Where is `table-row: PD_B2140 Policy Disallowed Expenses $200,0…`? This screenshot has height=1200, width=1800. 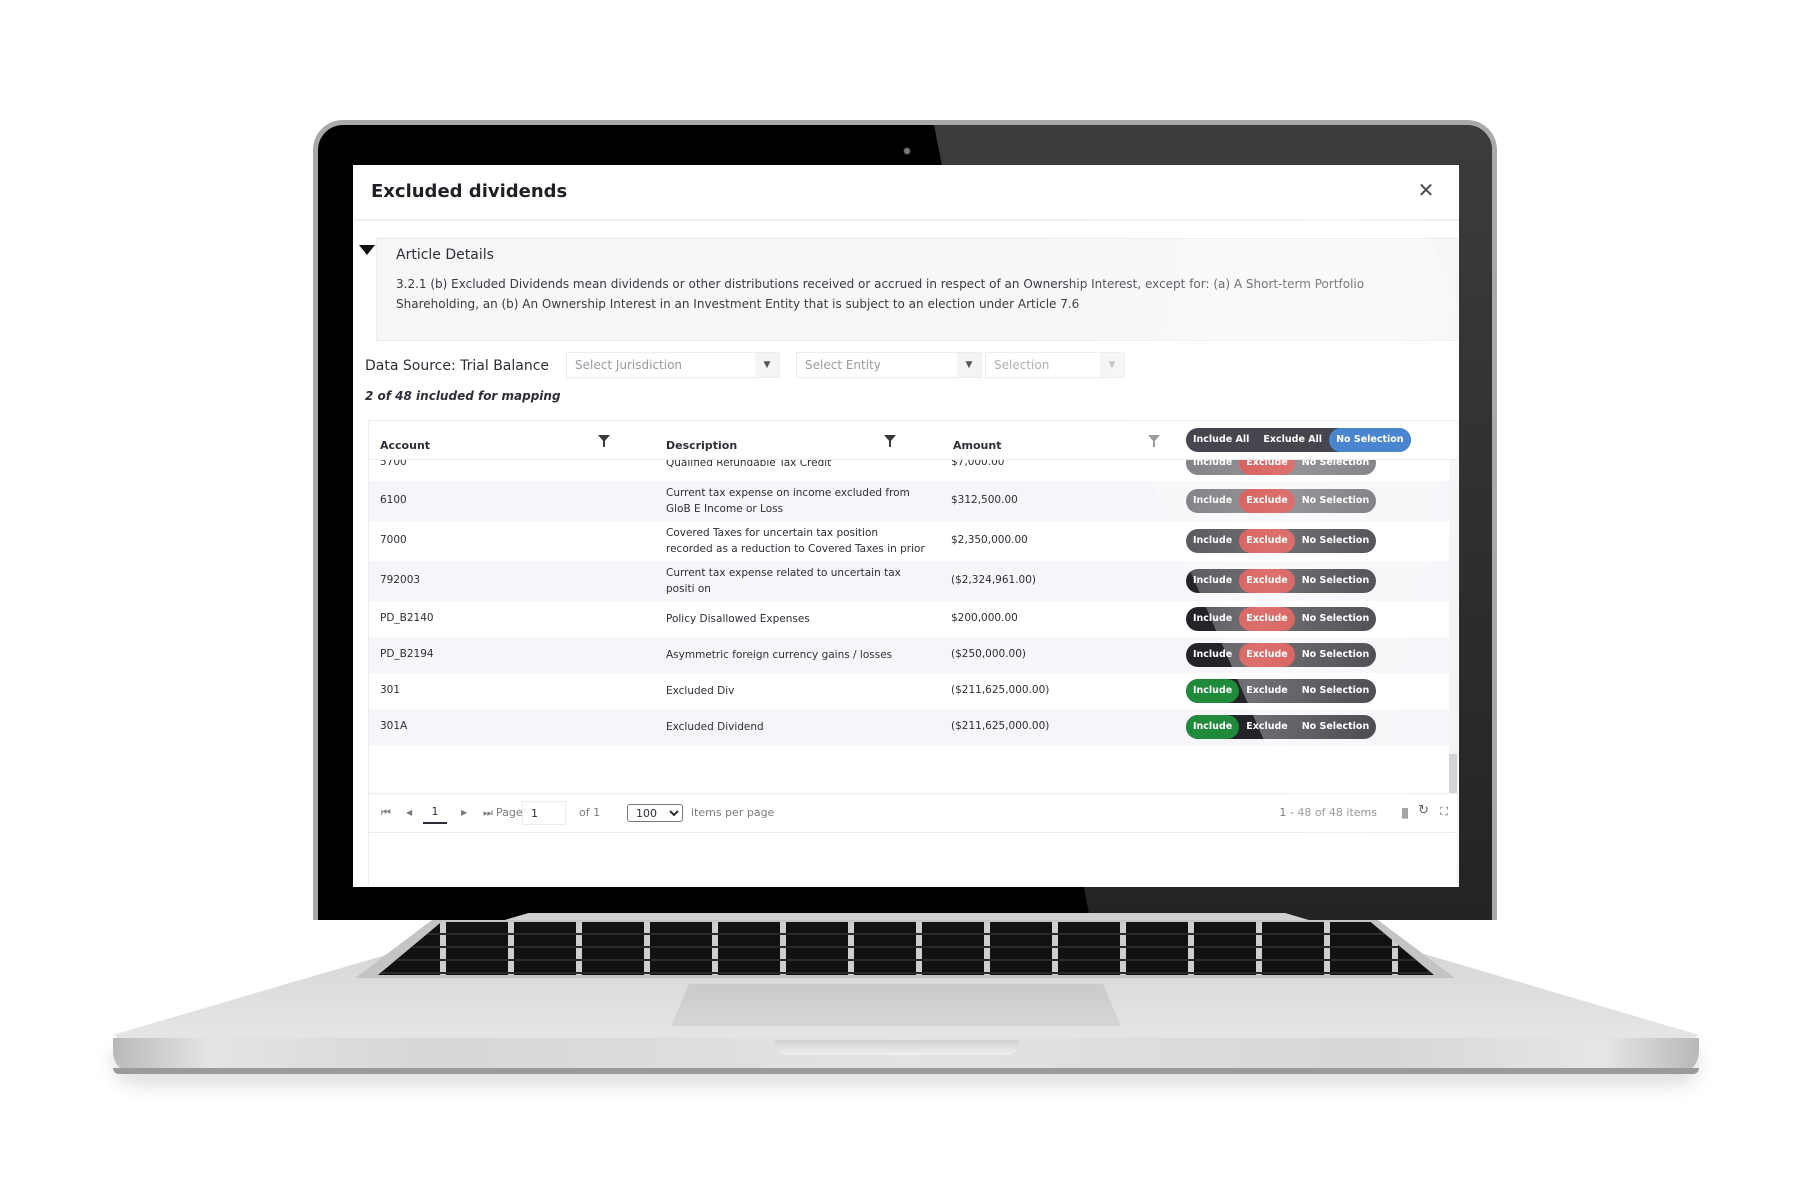 table-row: PD_B2140 Policy Disallowed Expenses $200,0… is located at coordinates (909, 619).